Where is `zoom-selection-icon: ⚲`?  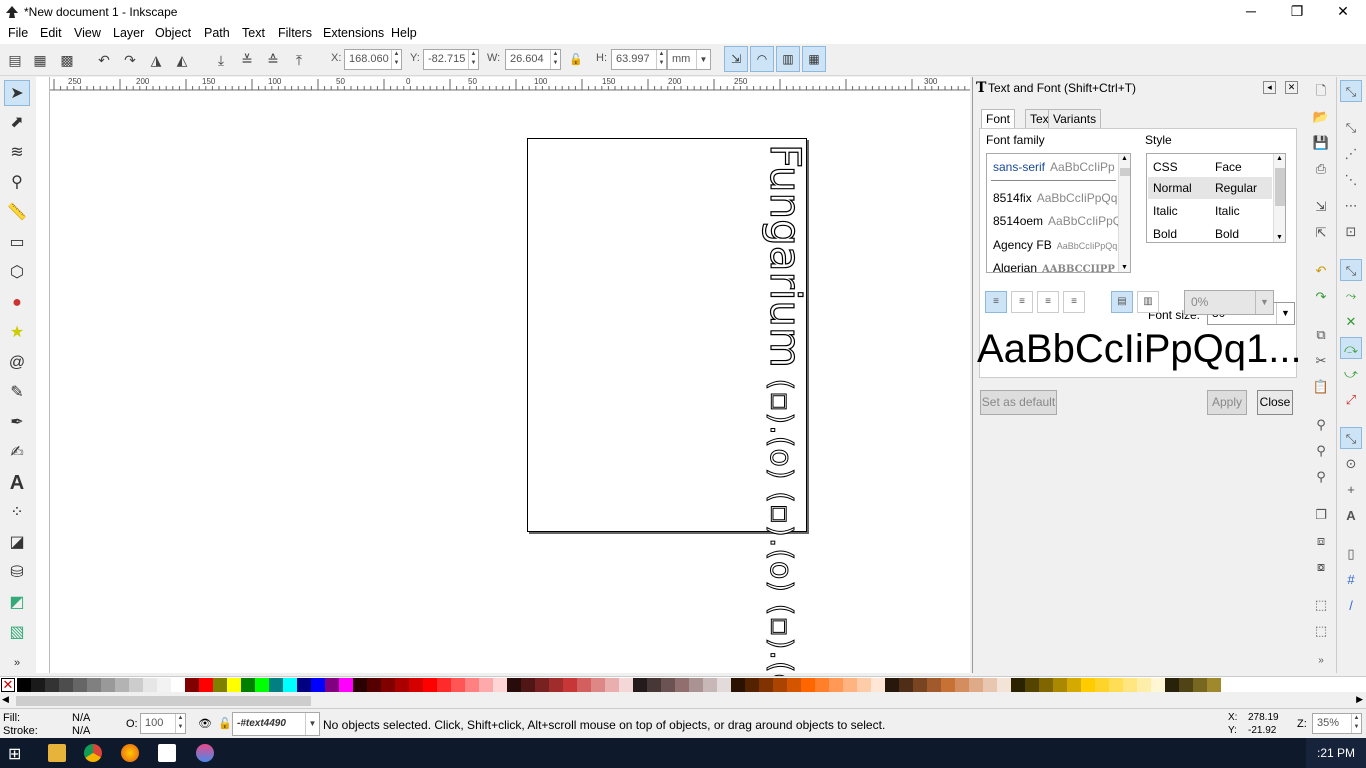
zoom-selection-icon: ⚲ is located at coordinates (1321, 425).